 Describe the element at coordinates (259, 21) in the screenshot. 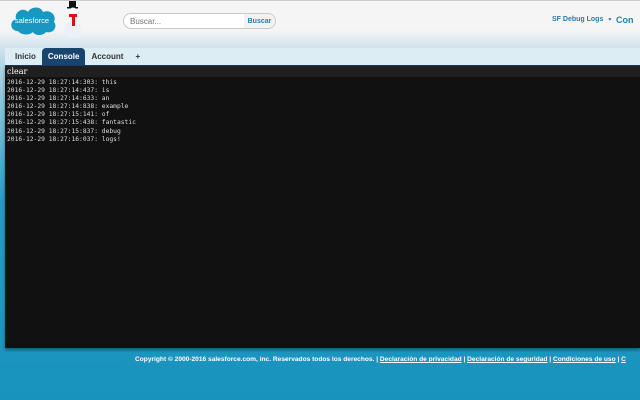

I see `search-button: Buscar` at that location.